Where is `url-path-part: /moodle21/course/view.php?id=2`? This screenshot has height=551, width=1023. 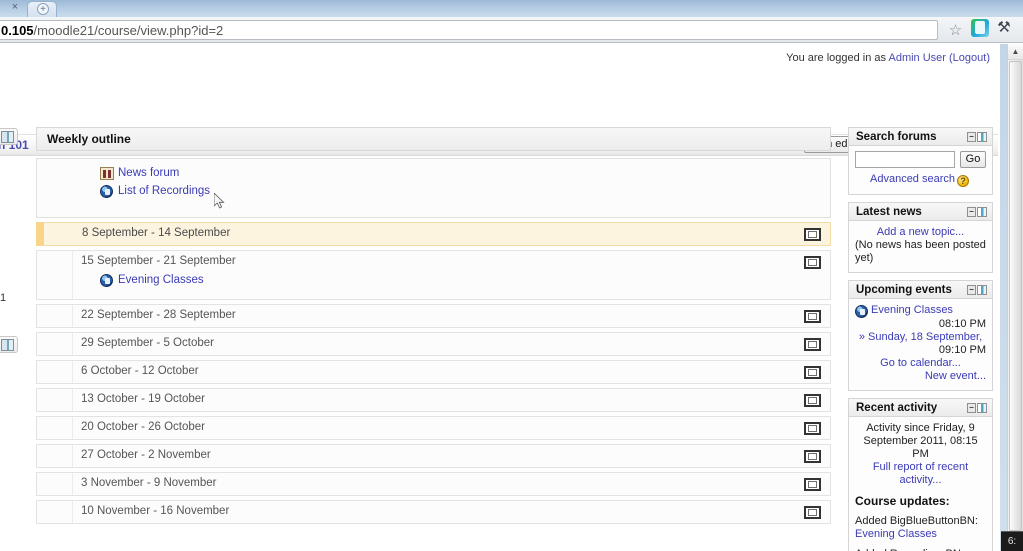
url-path-part: /moodle21/course/view.php?id=2 is located at coordinates (128, 30).